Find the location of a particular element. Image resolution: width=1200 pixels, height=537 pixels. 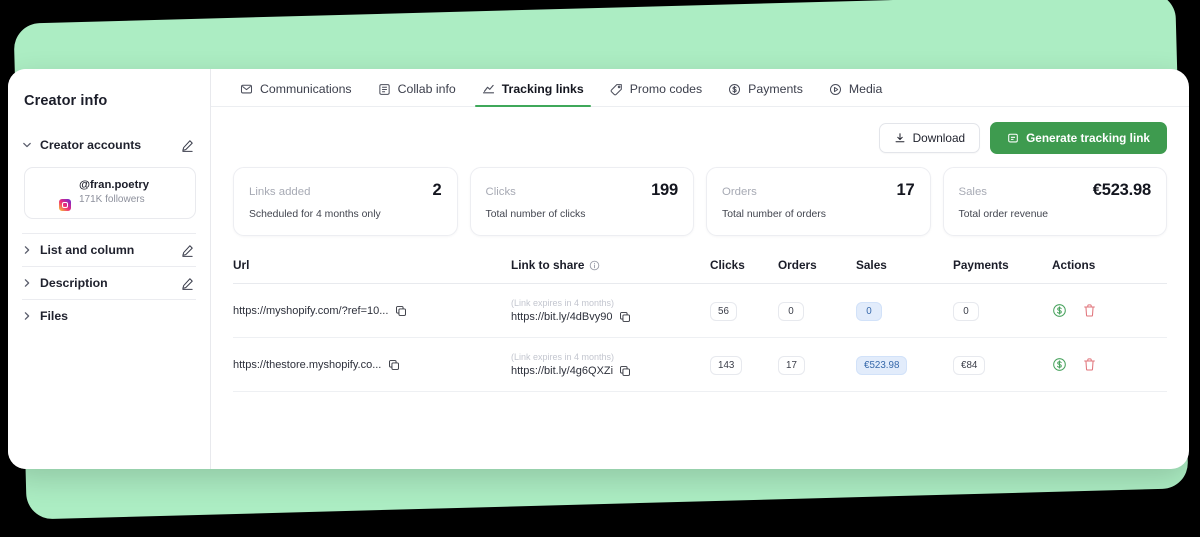

tab-label: Media is located at coordinates (865, 89).